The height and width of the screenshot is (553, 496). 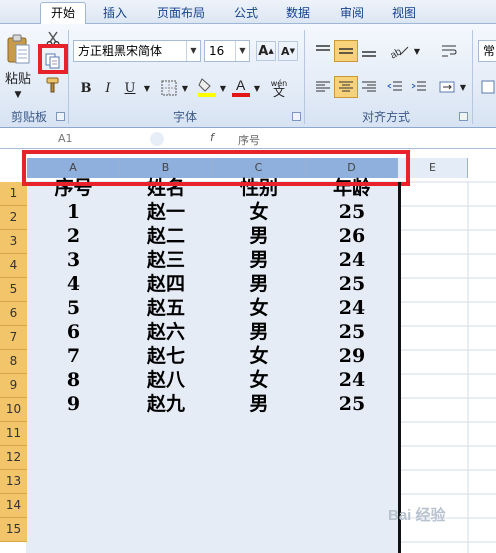 What do you see at coordinates (447, 87) in the screenshot?
I see `merge-center-icon` at bounding box center [447, 87].